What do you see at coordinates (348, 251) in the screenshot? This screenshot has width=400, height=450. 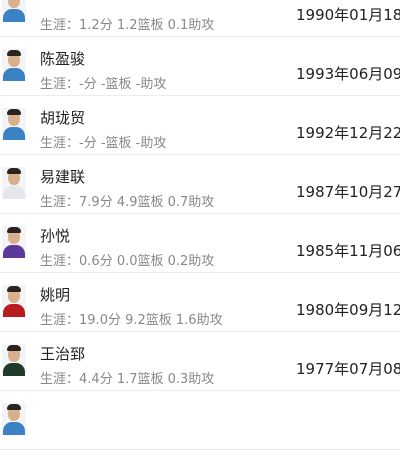 I see `birth-date: 1985年11月06日` at bounding box center [348, 251].